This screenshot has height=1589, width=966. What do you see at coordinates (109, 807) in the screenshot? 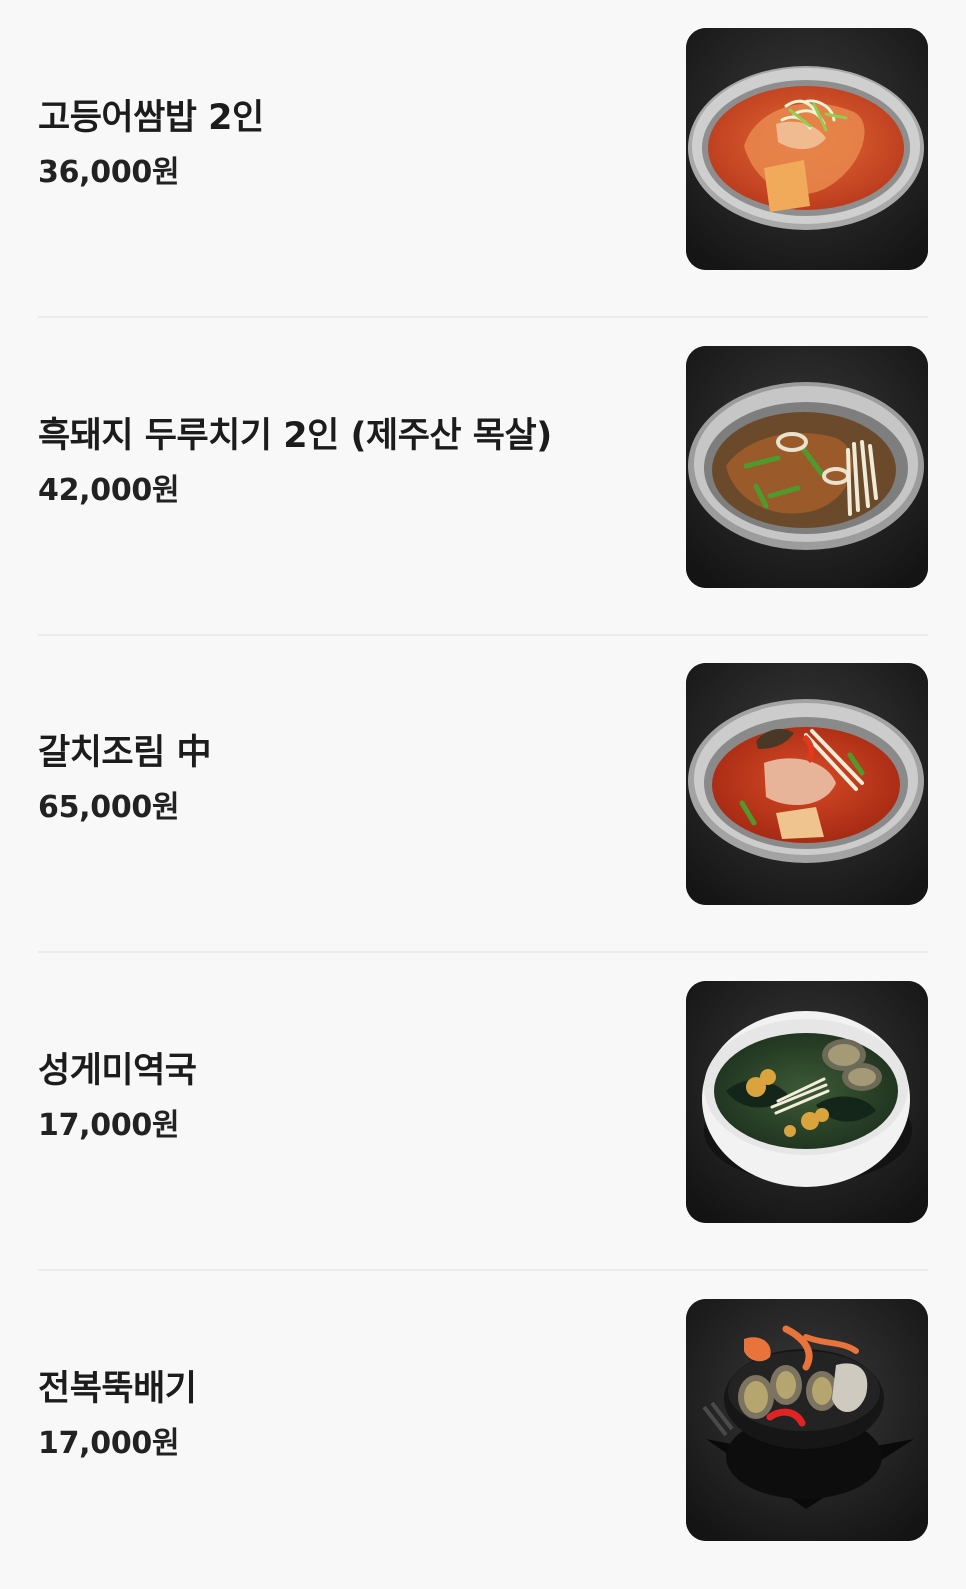
I see `menu-item-price: 65,000원` at bounding box center [109, 807].